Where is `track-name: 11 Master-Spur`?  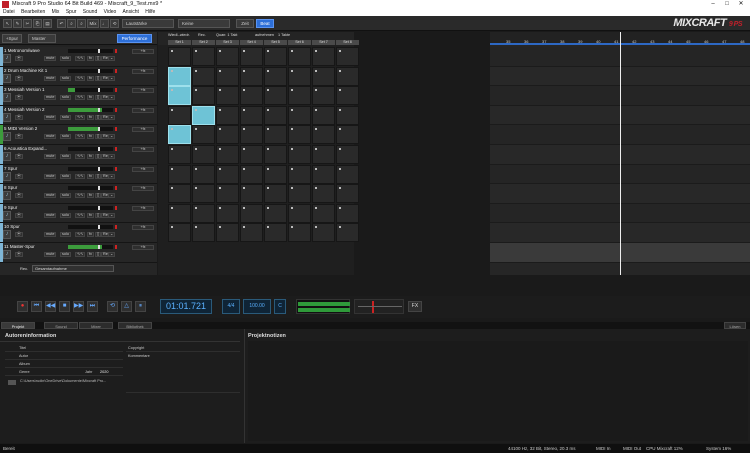 track-name: 11 Master-Spur is located at coordinates (19, 246).